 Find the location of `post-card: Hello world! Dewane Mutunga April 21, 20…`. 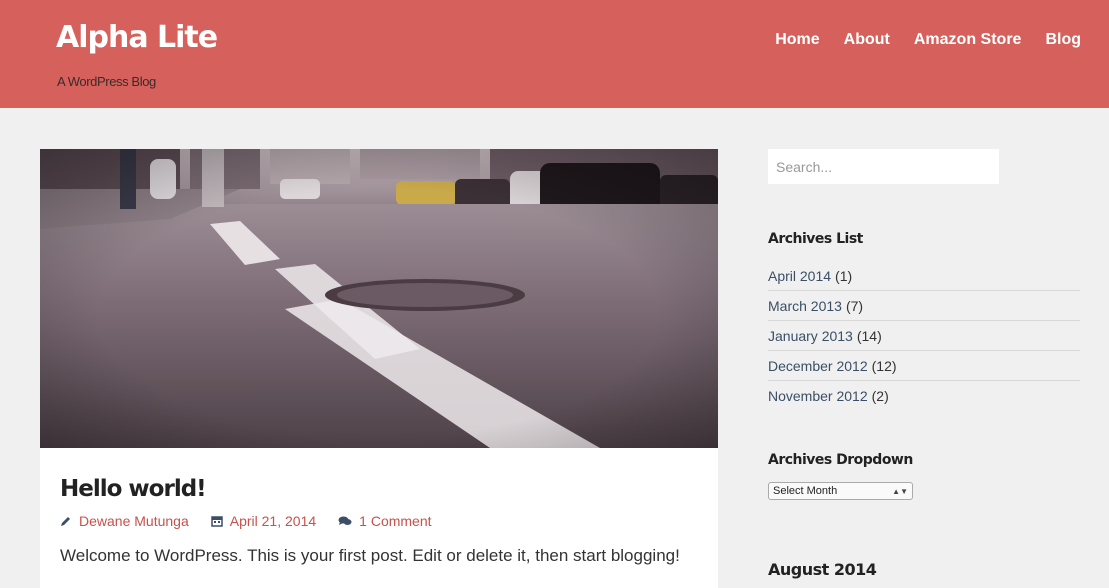

post-card: Hello world! Dewane Mutunga April 21, 20… is located at coordinates (379, 518).